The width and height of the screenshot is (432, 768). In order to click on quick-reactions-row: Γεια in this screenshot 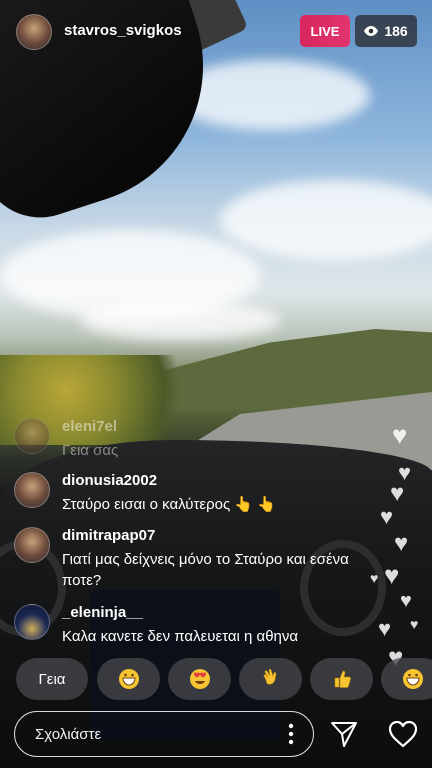, I will do `click(224, 679)`.